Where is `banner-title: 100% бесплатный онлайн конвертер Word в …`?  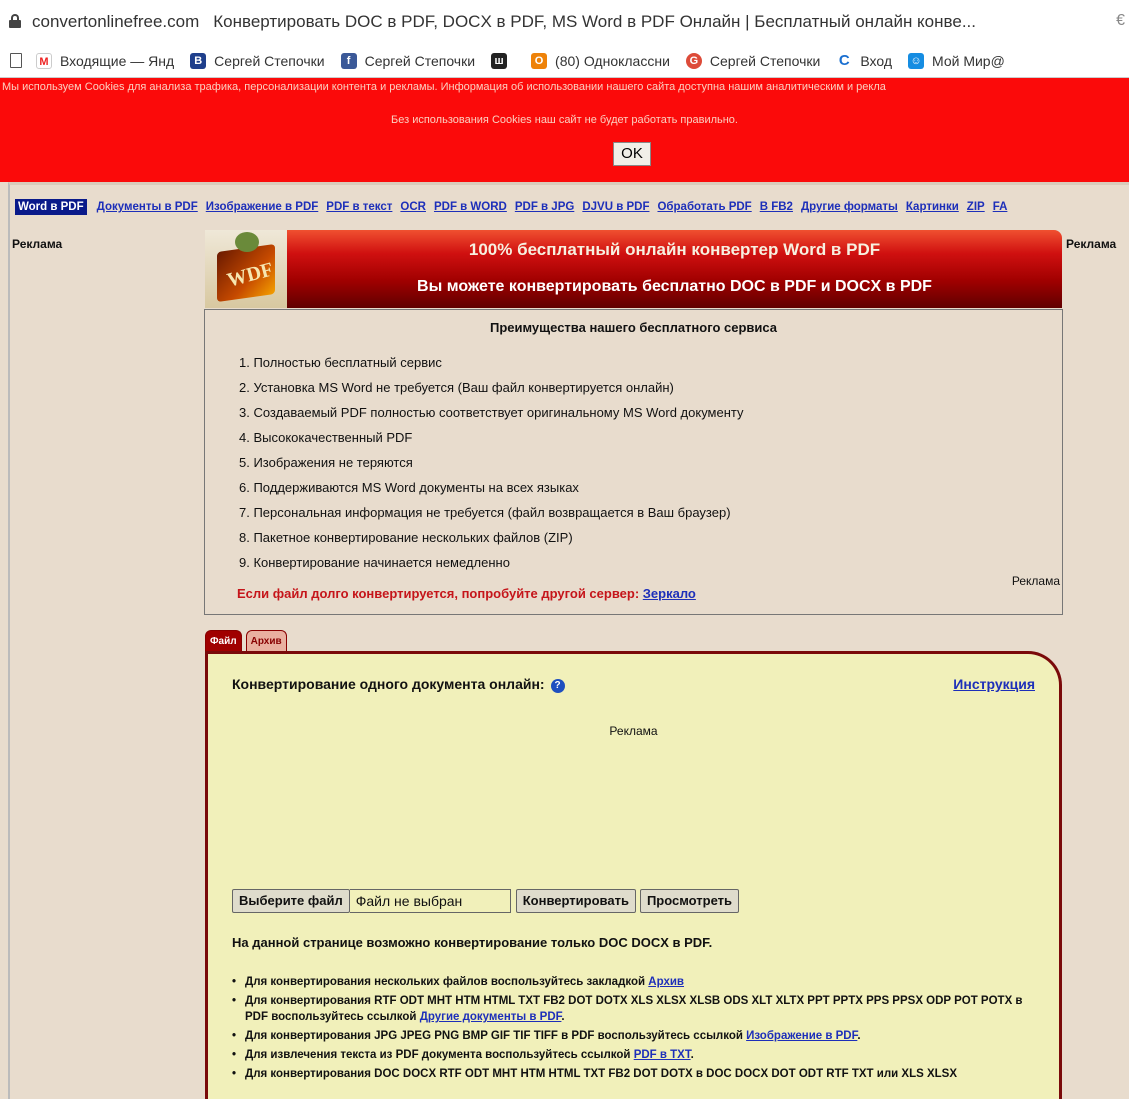
banner-title: 100% бесплатный онлайн конвертер Word в … is located at coordinates (674, 249).